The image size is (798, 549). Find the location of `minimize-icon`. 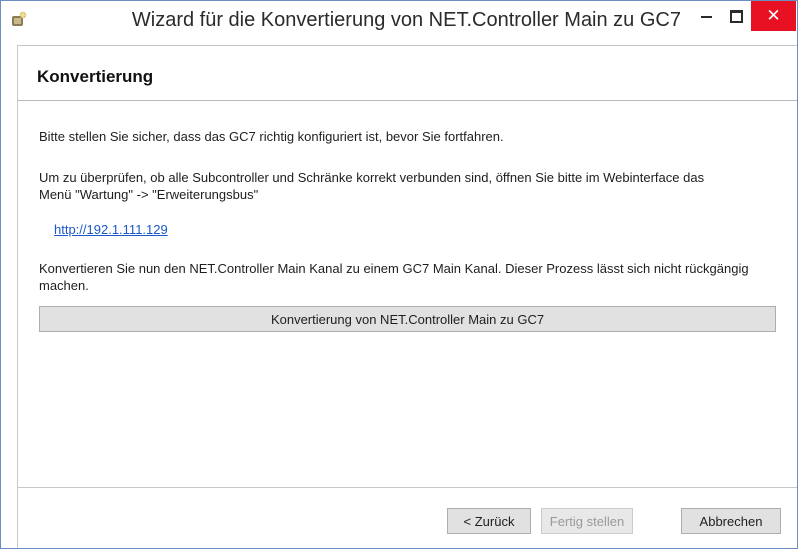

minimize-icon is located at coordinates (706, 17).